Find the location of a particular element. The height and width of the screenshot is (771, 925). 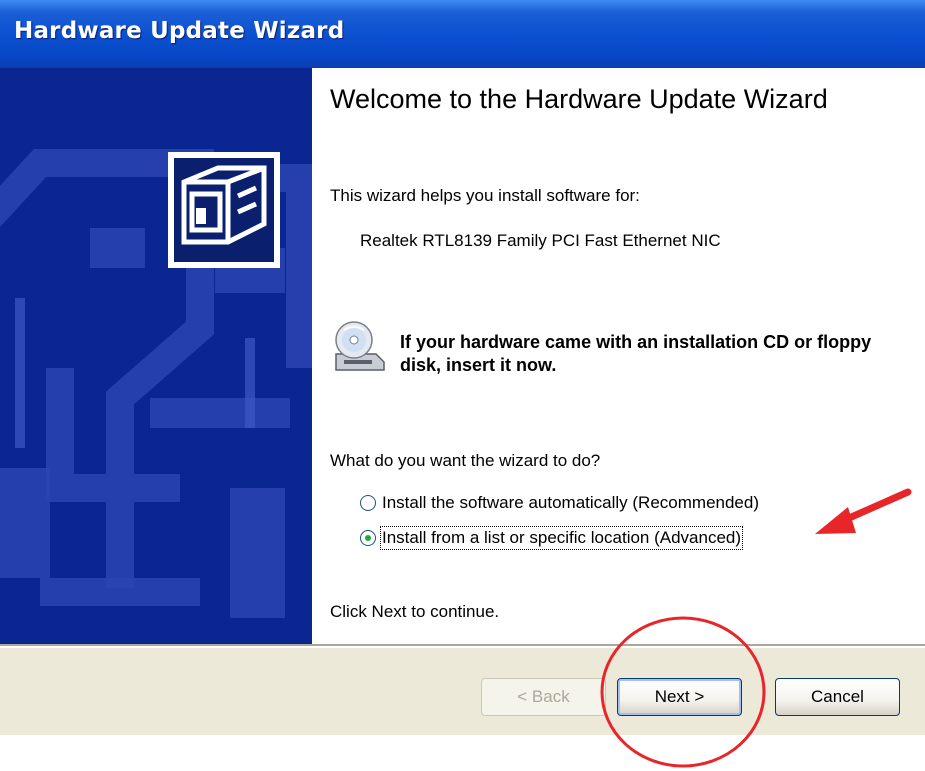

wizard-question: What do you want the wizard to do? is located at coordinates (465, 460).